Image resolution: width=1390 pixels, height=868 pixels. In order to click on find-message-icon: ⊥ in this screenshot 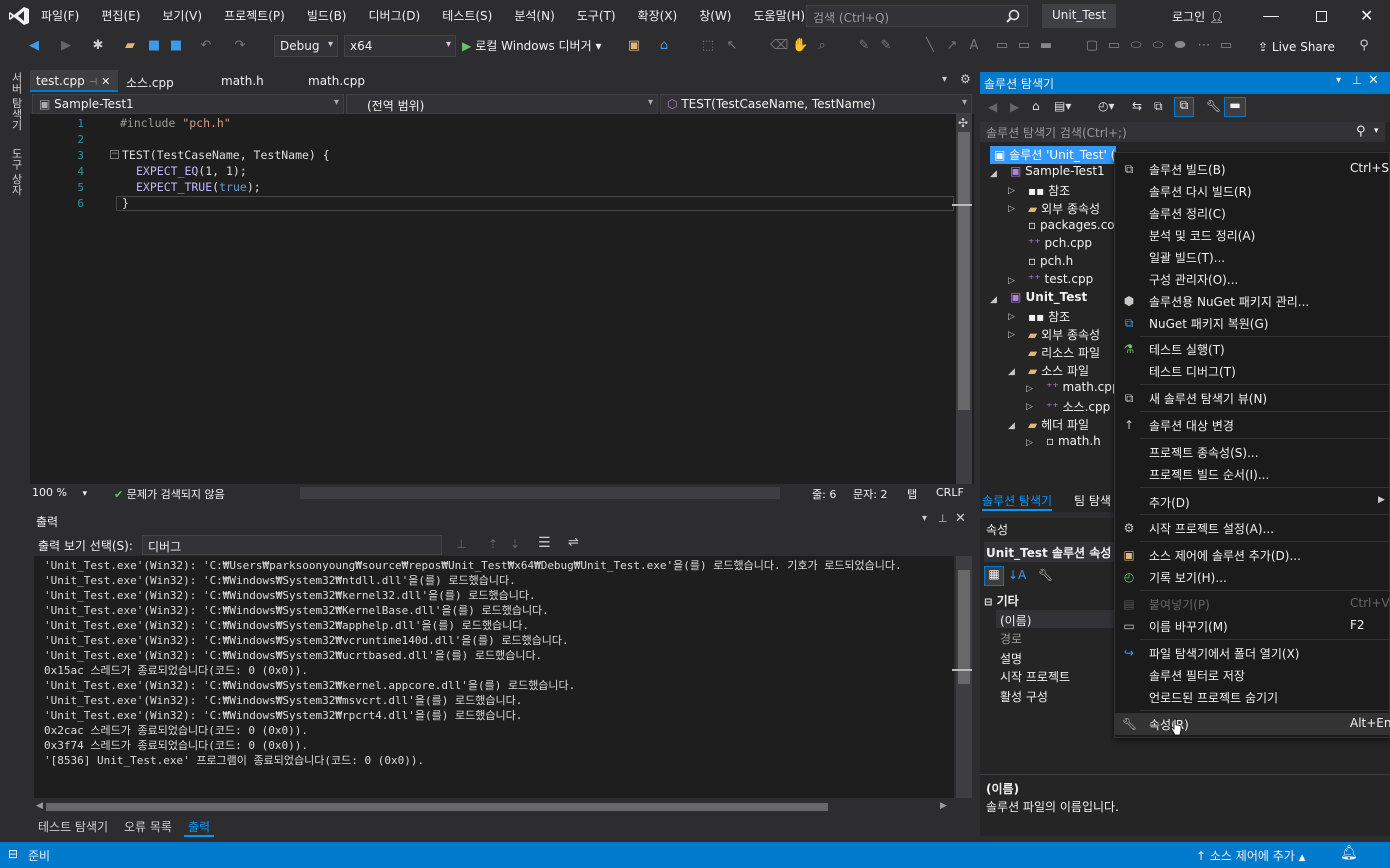, I will do `click(461, 544)`.